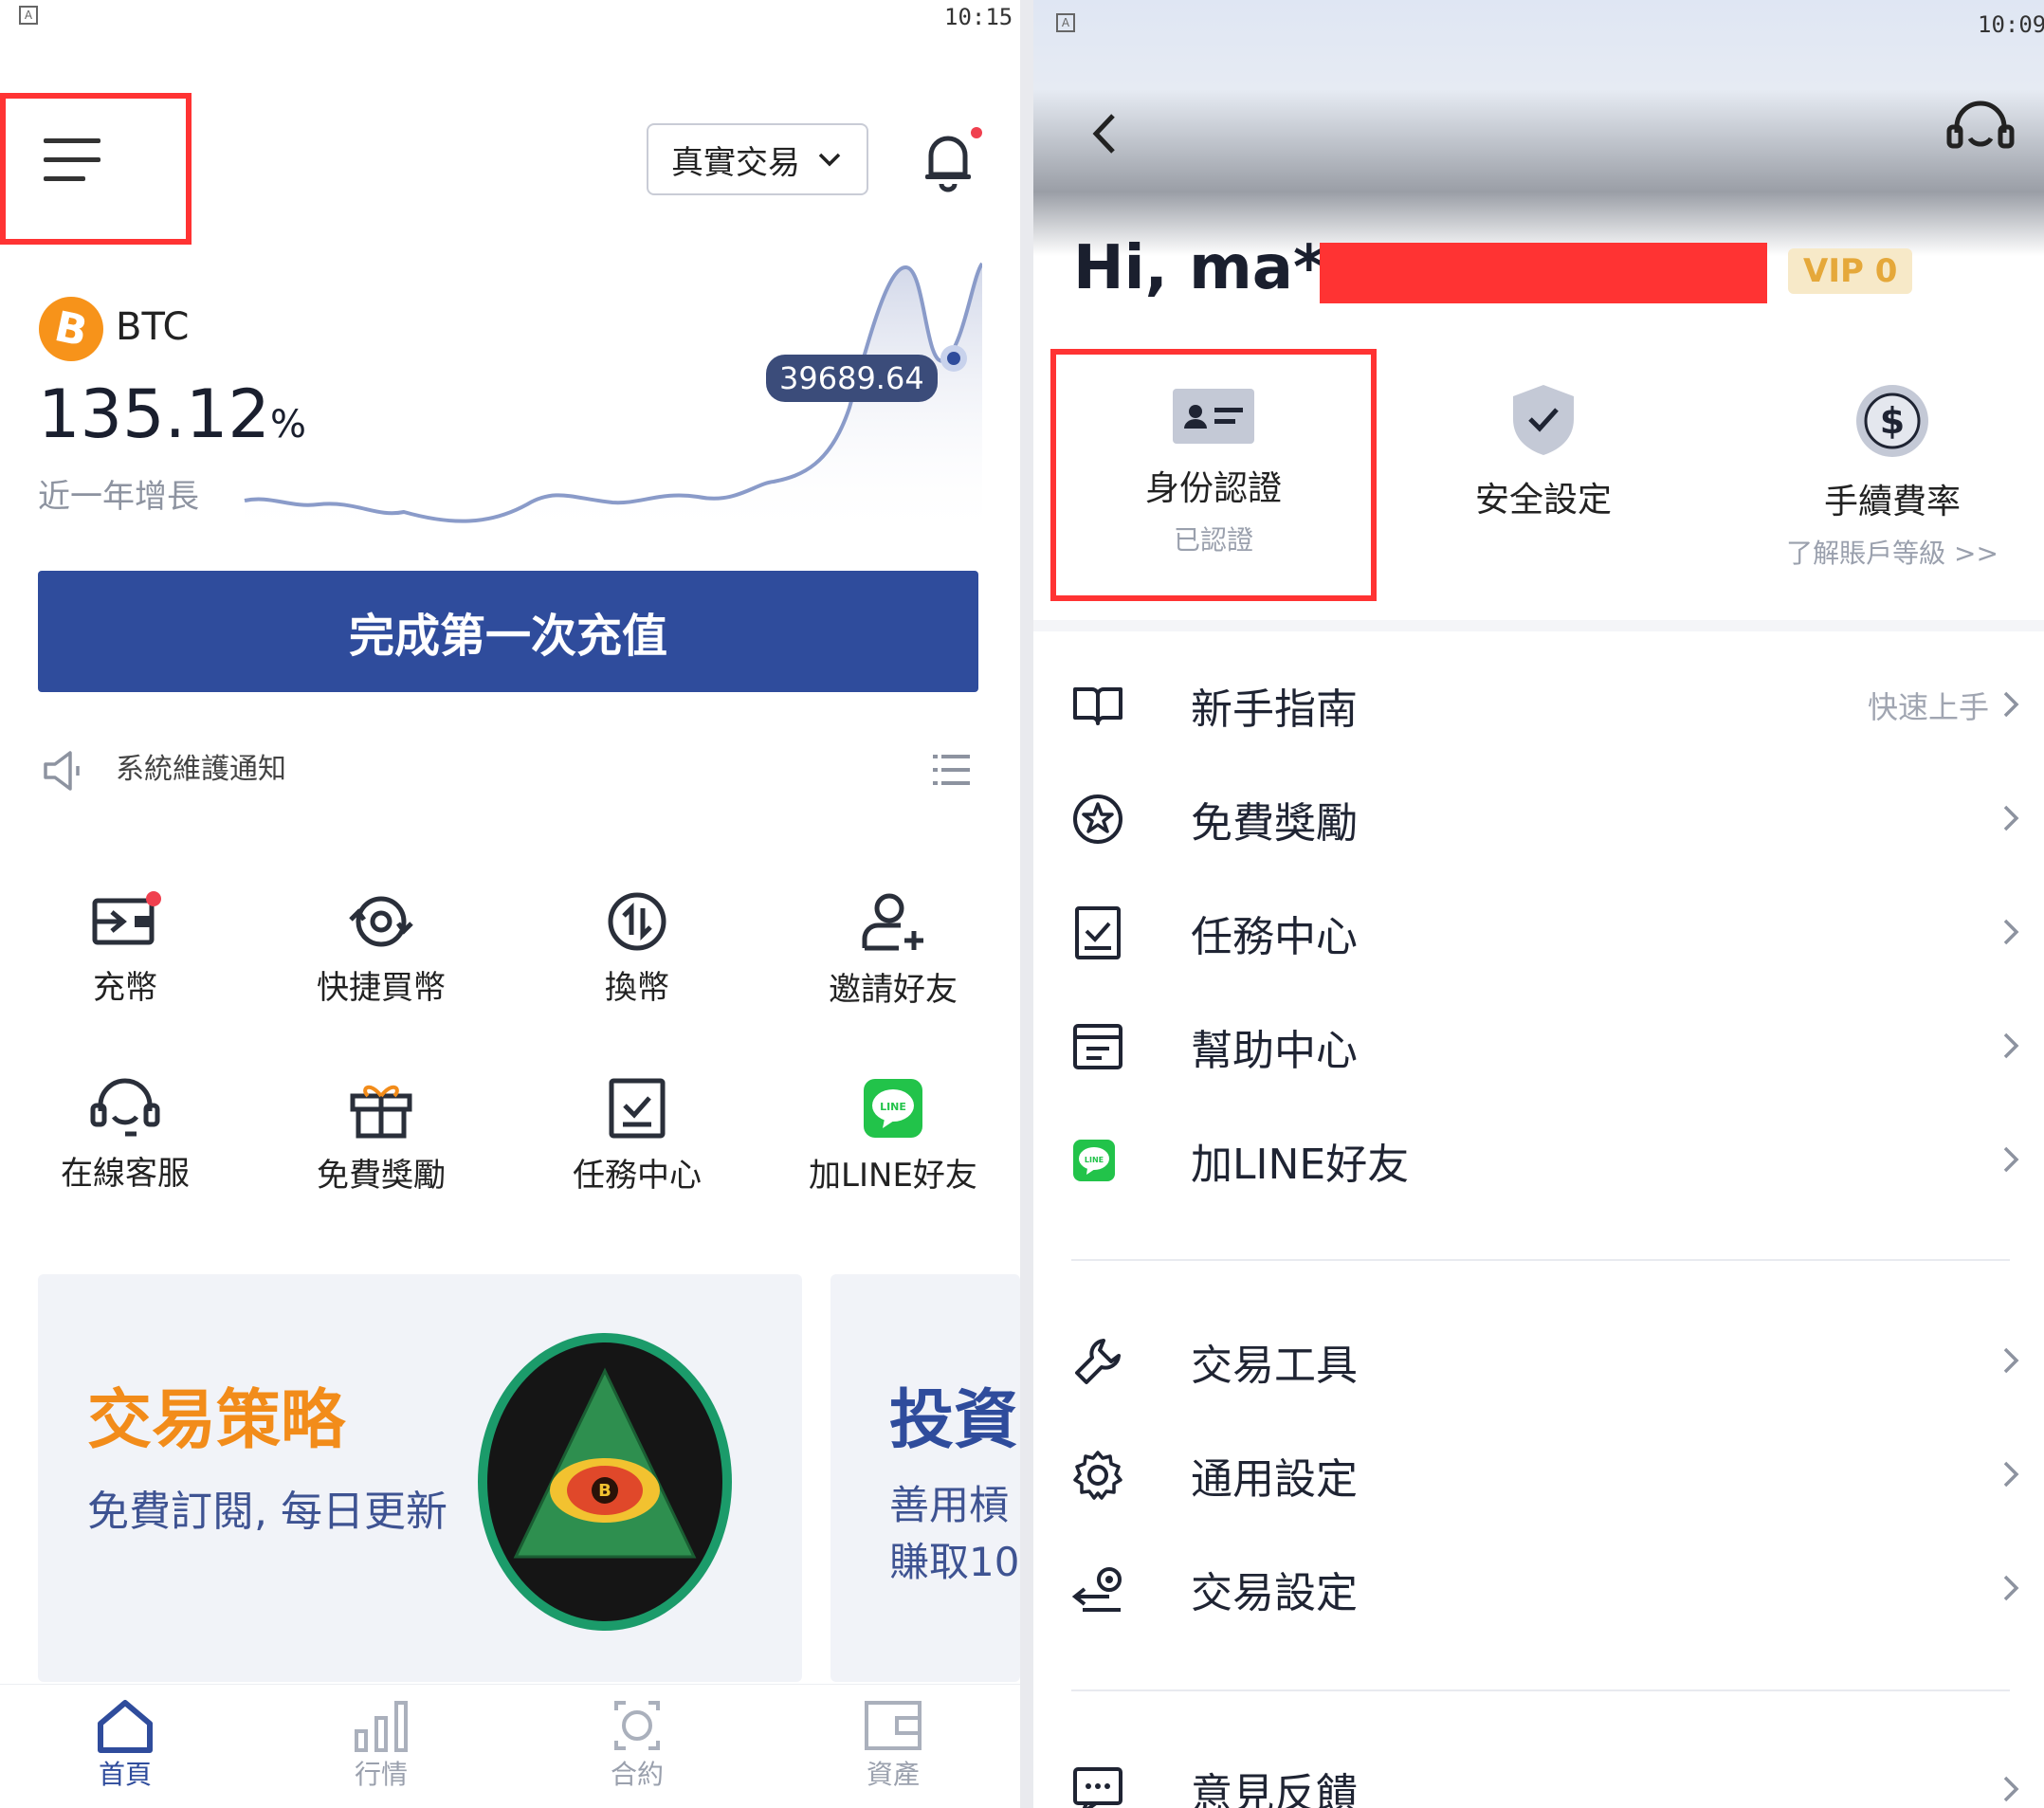  What do you see at coordinates (1099, 1046) in the screenshot?
I see `help-doc-icon` at bounding box center [1099, 1046].